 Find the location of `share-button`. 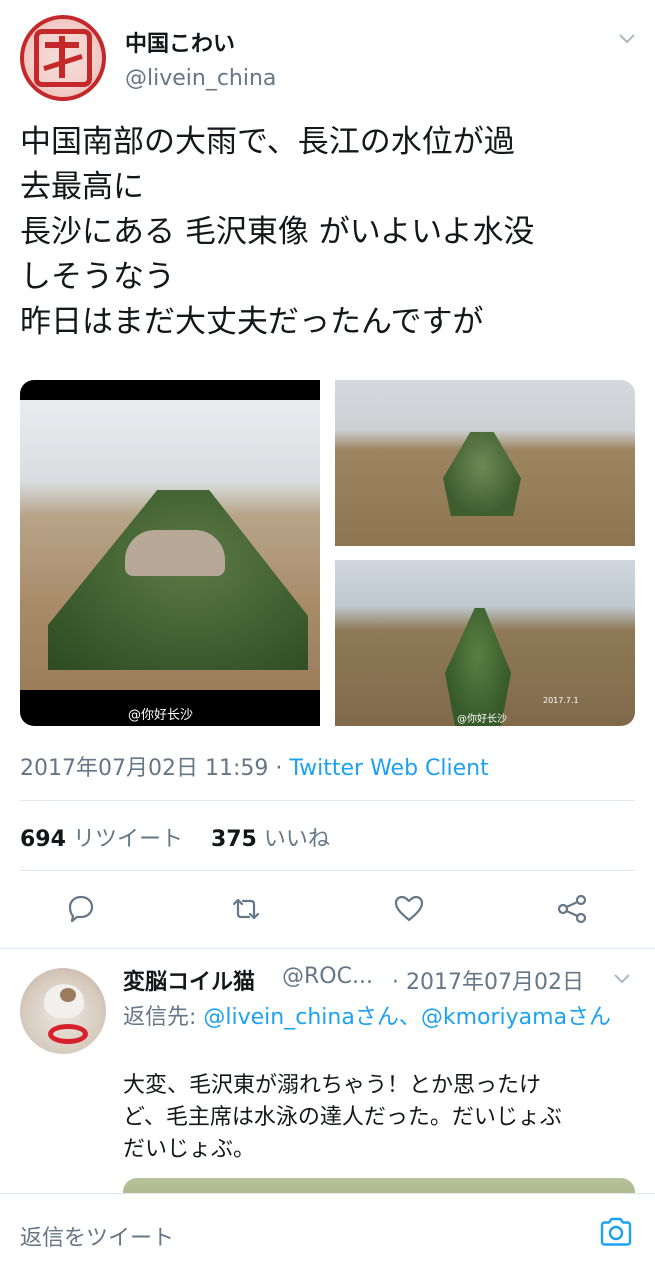

share-button is located at coordinates (572, 909).